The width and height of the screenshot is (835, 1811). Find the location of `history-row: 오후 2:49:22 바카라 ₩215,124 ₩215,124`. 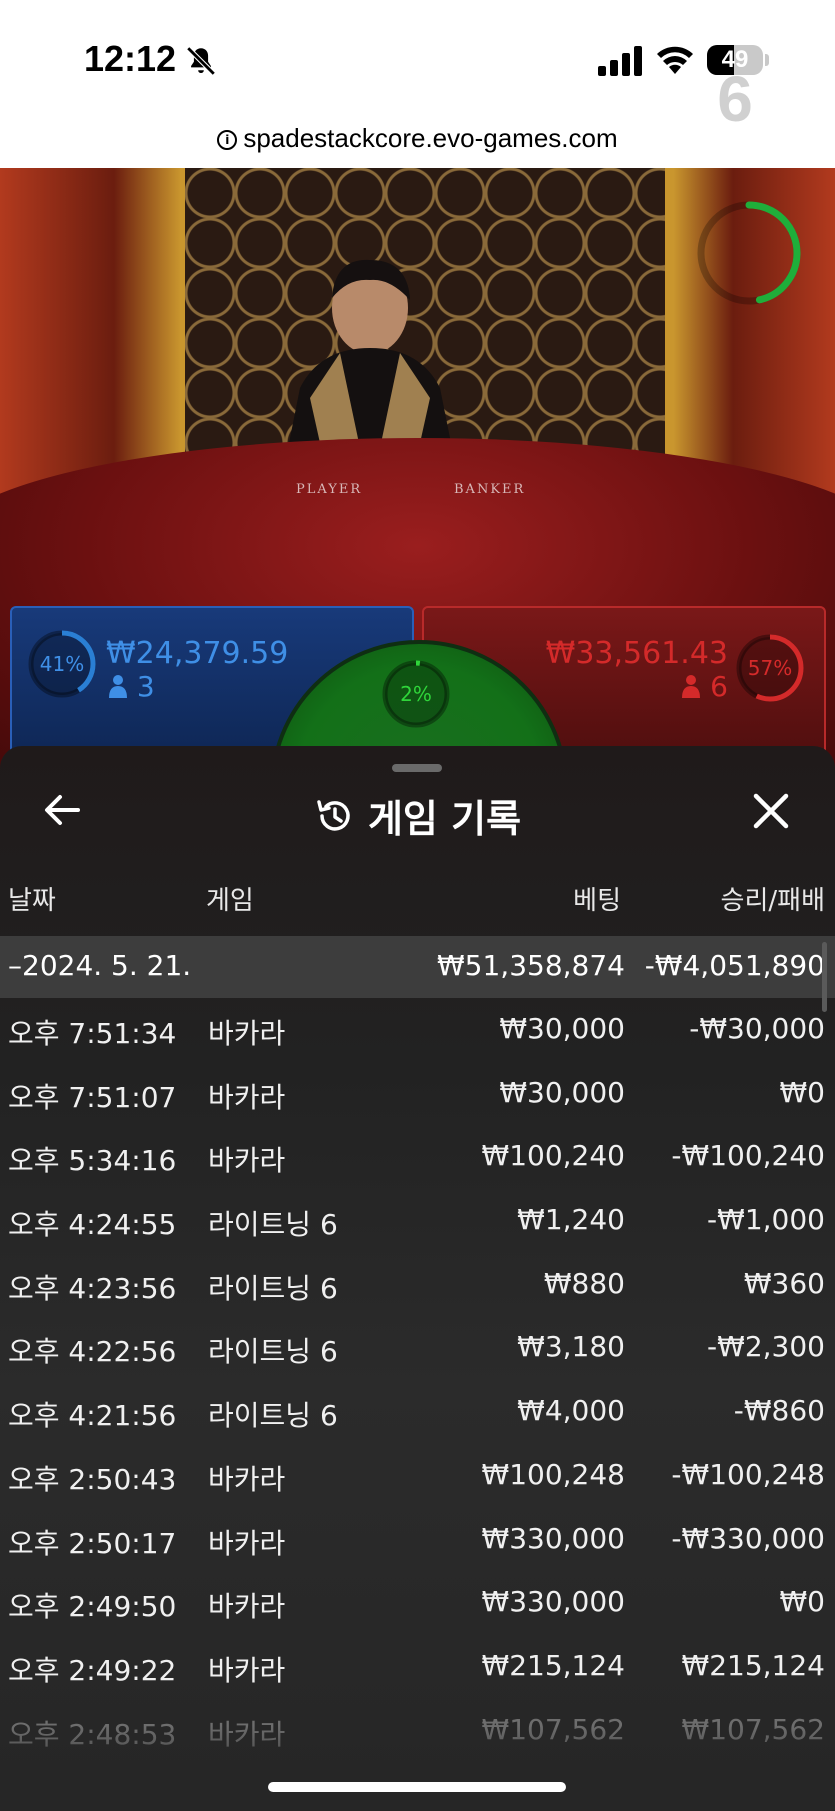

history-row: 오후 2:49:22 바카라 ₩215,124 ₩215,124 is located at coordinates (417, 1667).